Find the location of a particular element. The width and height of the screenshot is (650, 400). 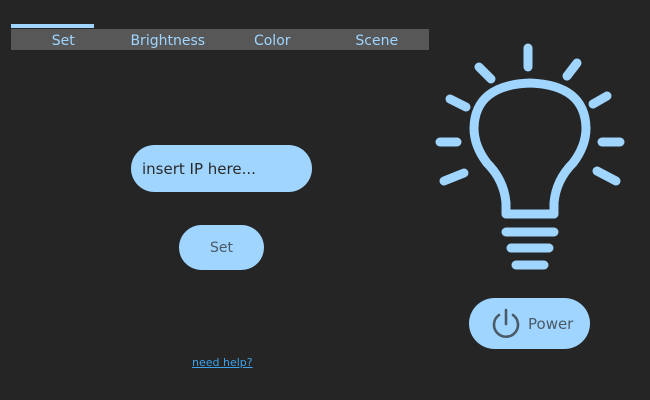

tab-bar: Set Brightness Color Scene is located at coordinates (220, 37).